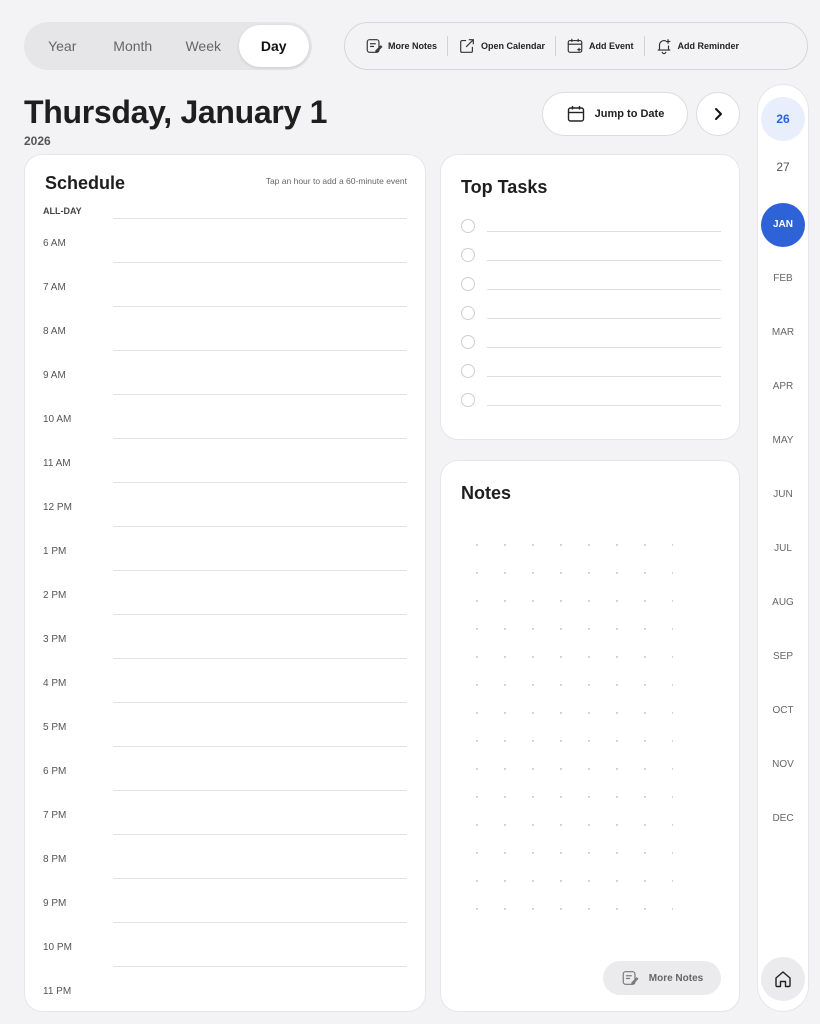 The image size is (820, 1024). Describe the element at coordinates (783, 167) in the screenshot. I see `rail-year-27: 27` at that location.